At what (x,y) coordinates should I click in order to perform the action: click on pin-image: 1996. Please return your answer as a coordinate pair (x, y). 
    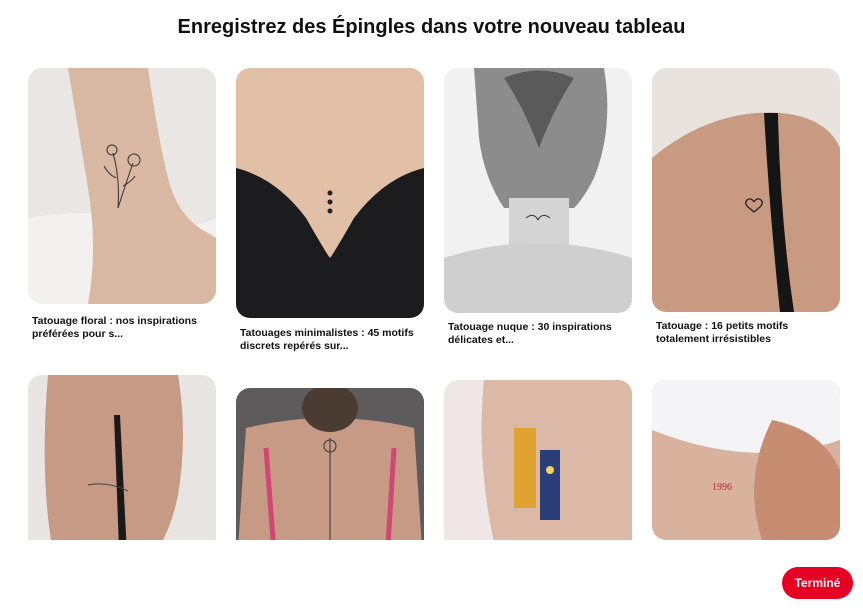
    Looking at the image, I should click on (746, 460).